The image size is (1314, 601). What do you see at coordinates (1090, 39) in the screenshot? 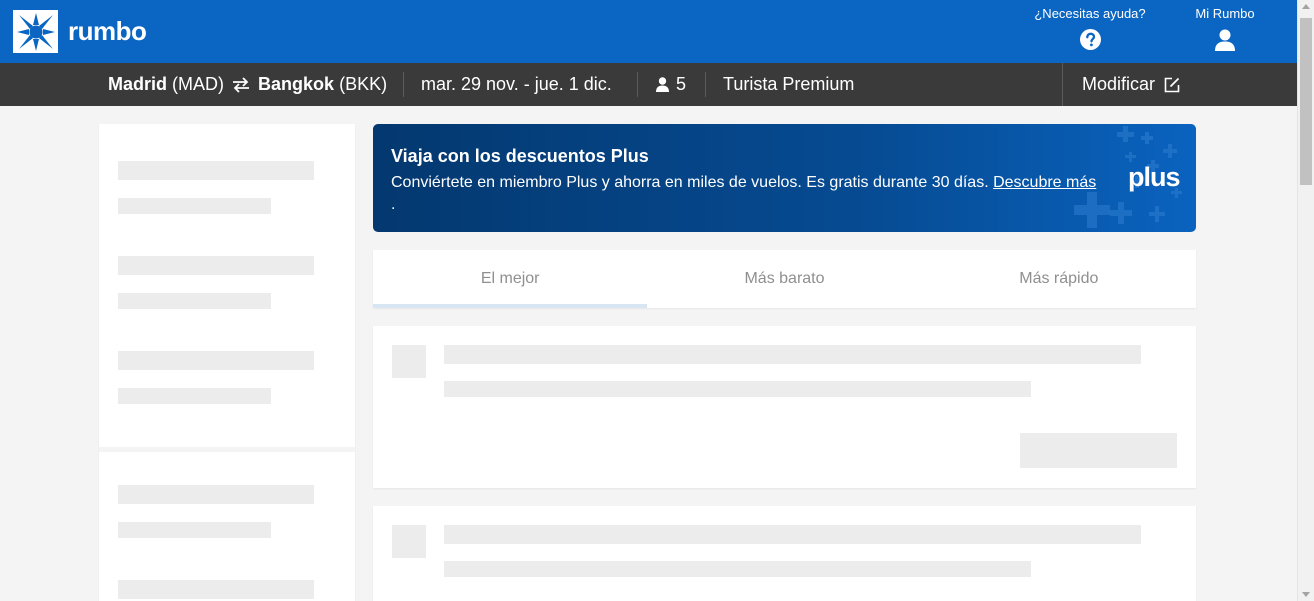
I see `question-icon` at bounding box center [1090, 39].